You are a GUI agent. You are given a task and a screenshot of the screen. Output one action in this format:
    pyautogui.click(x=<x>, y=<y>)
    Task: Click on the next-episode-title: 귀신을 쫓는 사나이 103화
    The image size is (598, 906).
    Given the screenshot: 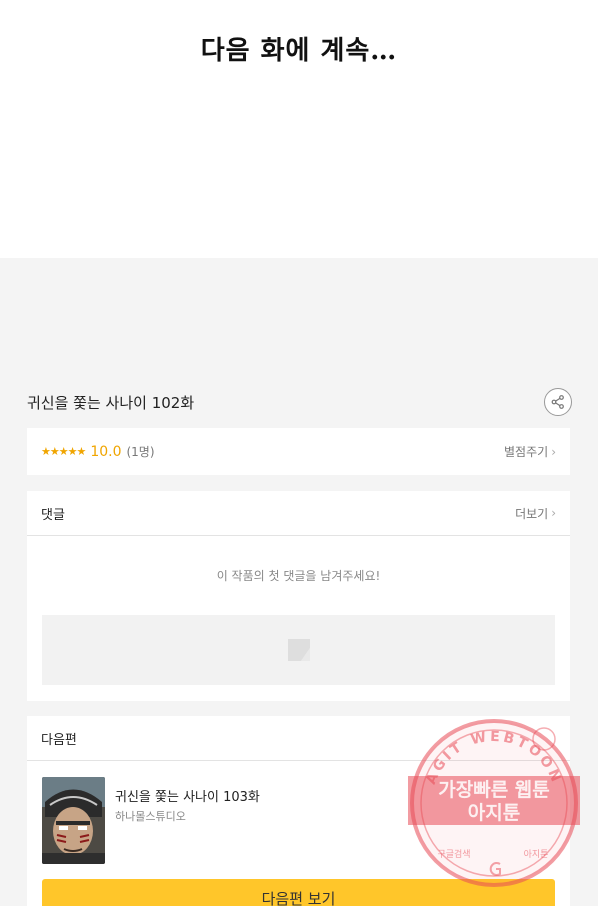 What is the action you would take?
    pyautogui.click(x=187, y=797)
    